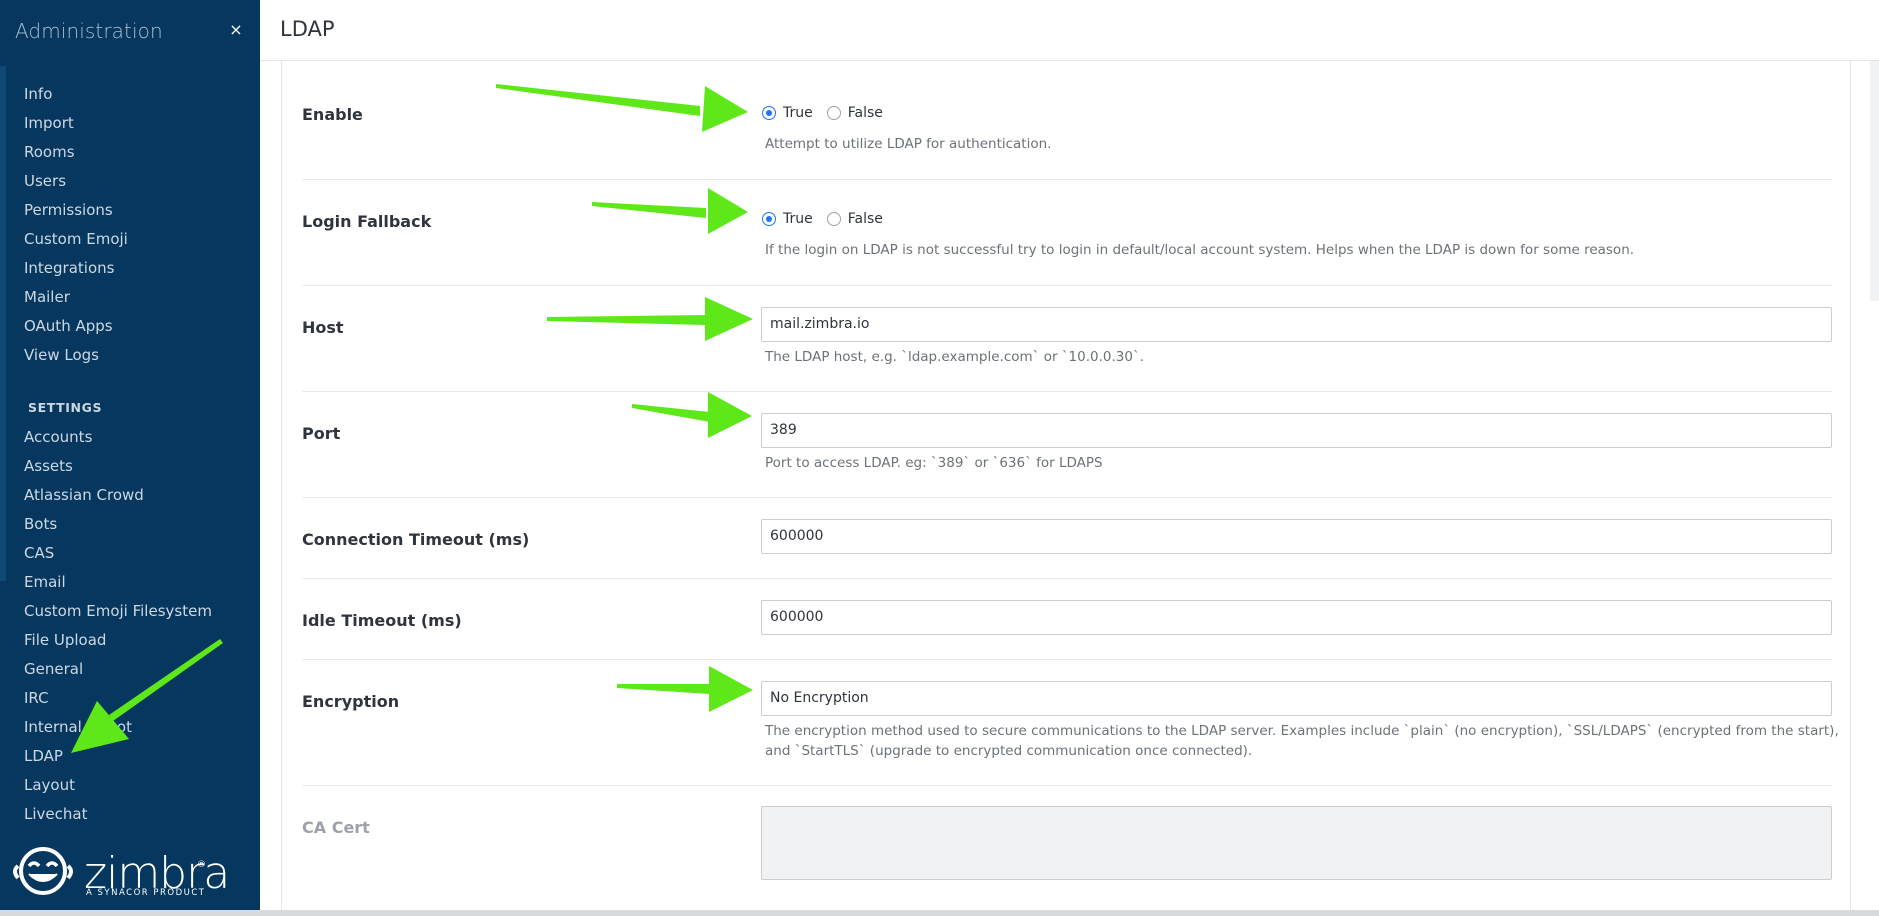 The height and width of the screenshot is (916, 1879). I want to click on login-fallback-true-radio, so click(769, 219).